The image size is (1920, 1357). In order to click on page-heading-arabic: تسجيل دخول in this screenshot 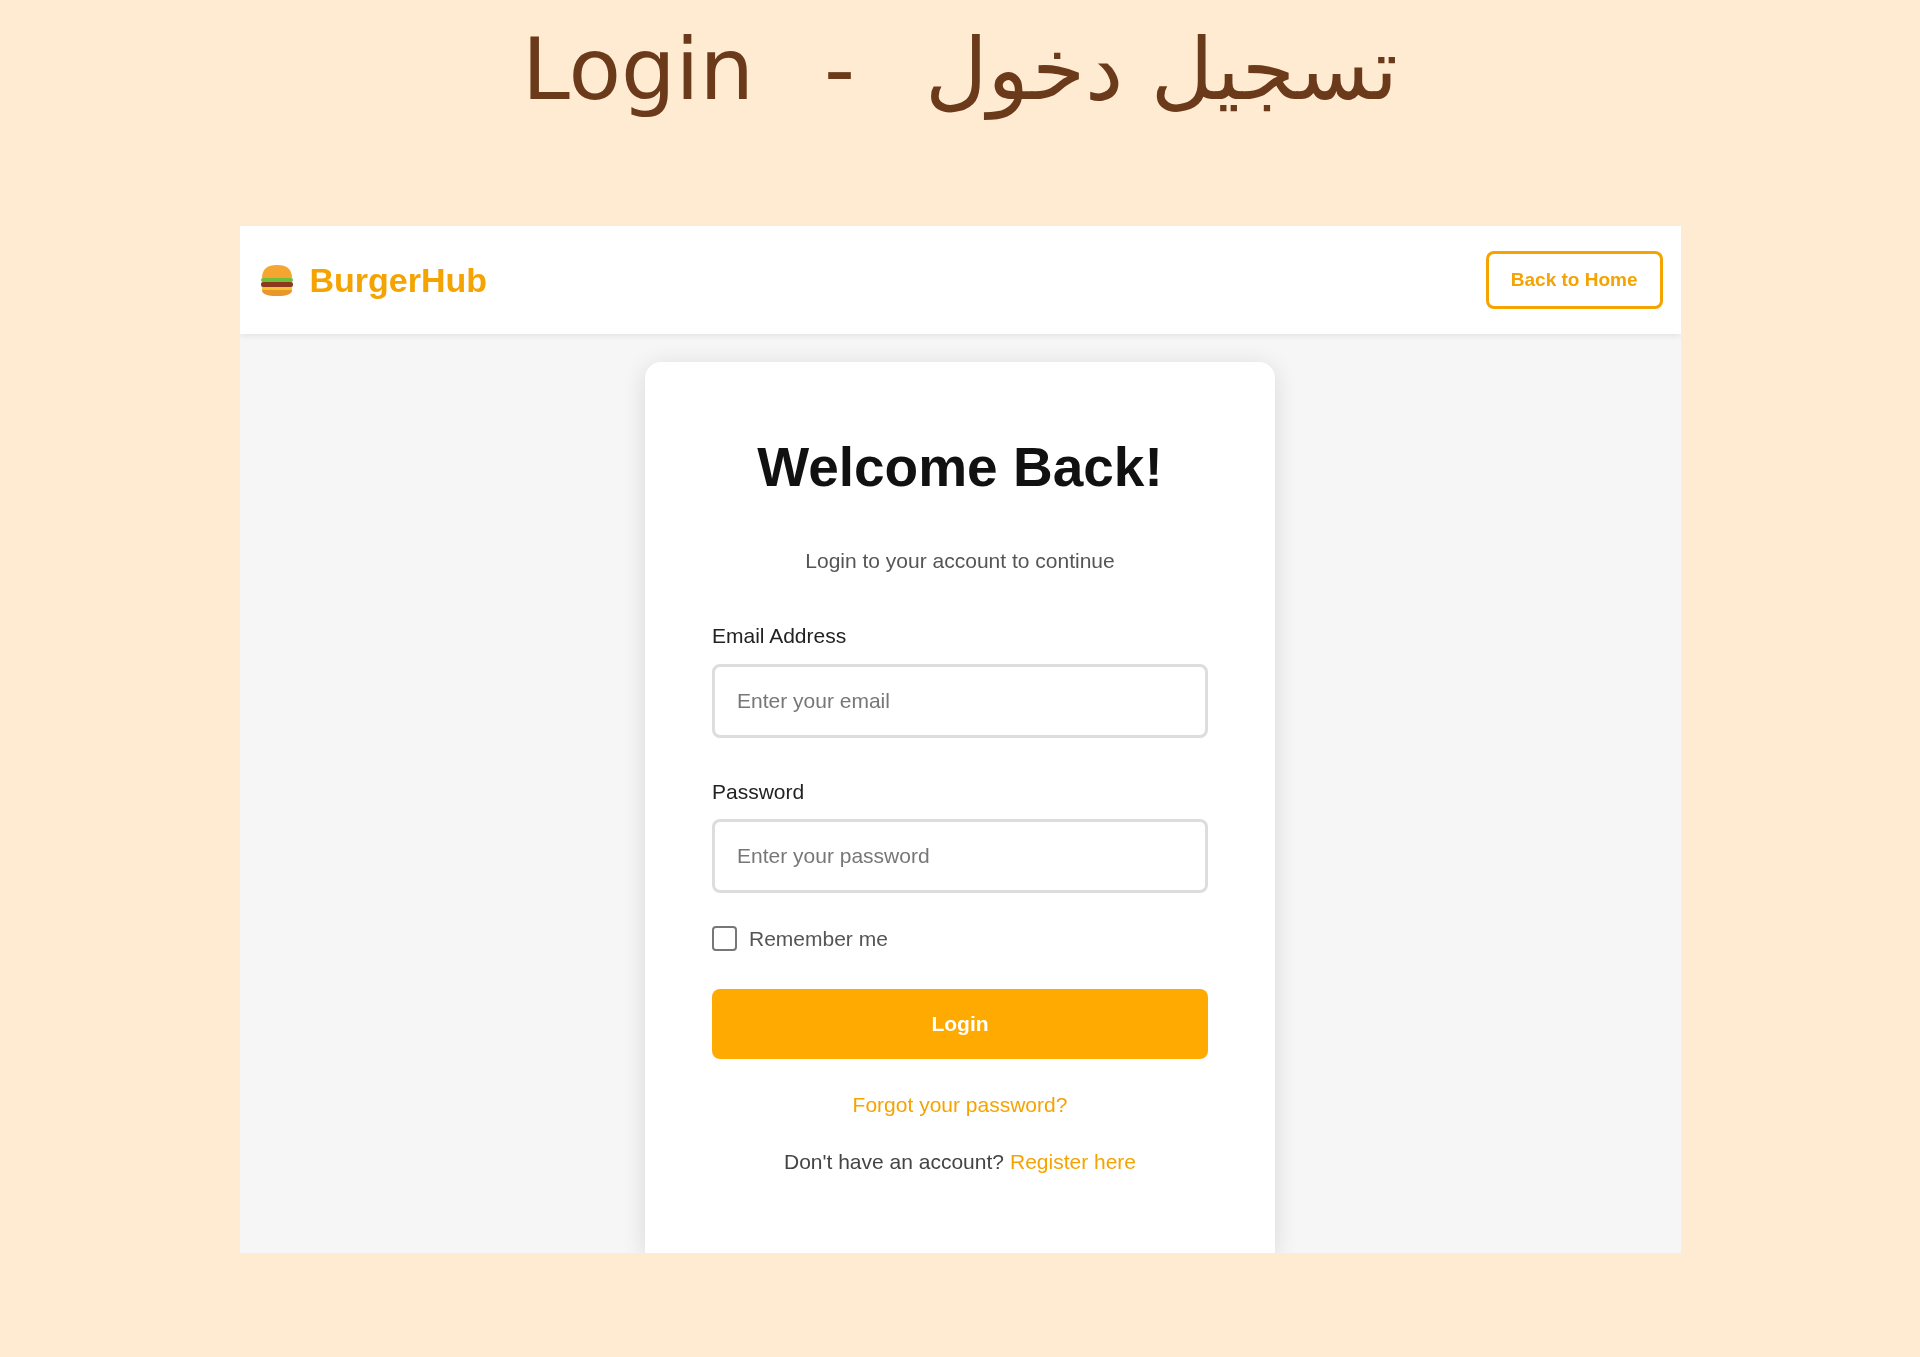, I will do `click(1161, 70)`.